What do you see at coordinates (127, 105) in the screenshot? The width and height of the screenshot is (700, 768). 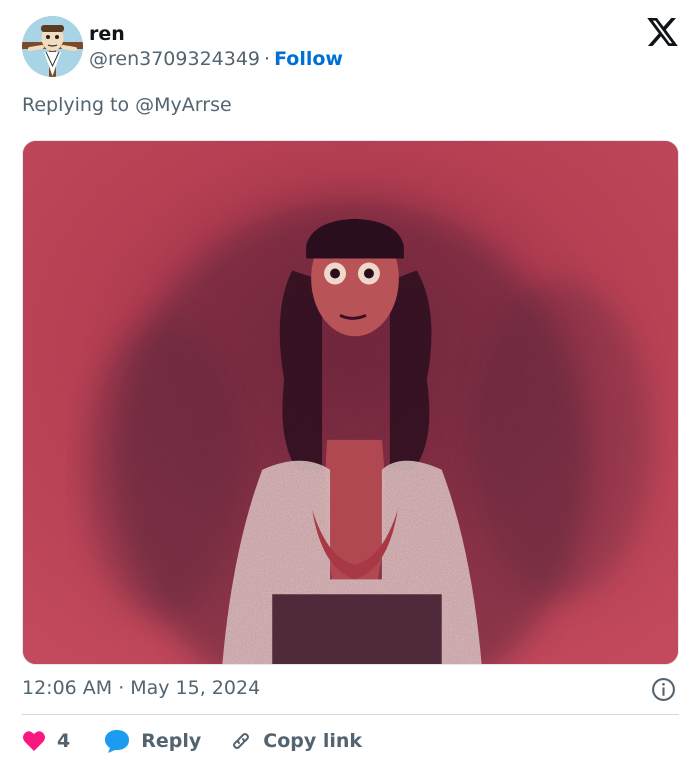 I see `reply-context: Replying to @MyArrse` at bounding box center [127, 105].